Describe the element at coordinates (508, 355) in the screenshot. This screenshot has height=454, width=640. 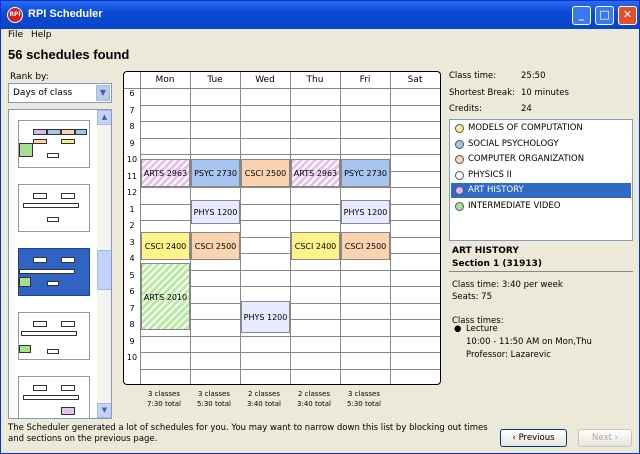
I see `detail-professor: Professor: Lazarevic` at that location.